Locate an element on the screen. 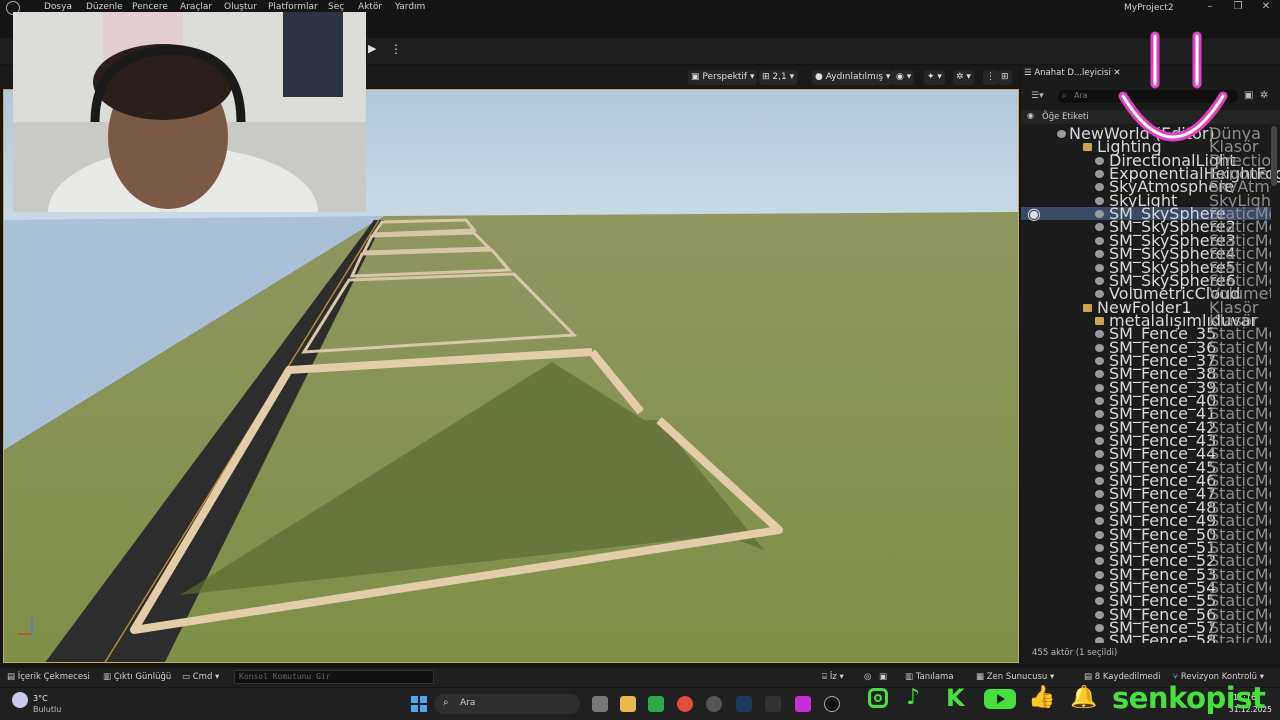 The height and width of the screenshot is (720, 1280). outliner-item-type: SkyAtmosphere is located at coordinates (1240, 187).